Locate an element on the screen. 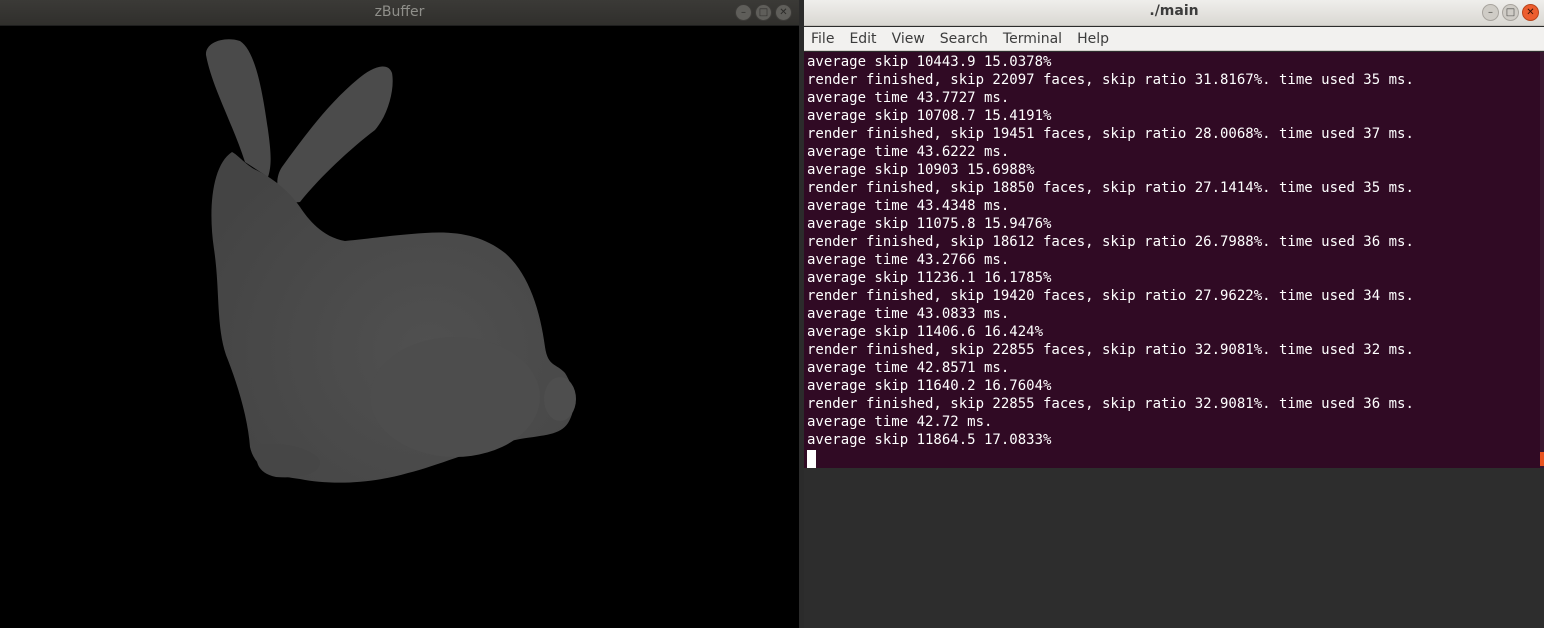 The height and width of the screenshot is (628, 1544). terminal-prompt-line is located at coordinates (1110, 458).